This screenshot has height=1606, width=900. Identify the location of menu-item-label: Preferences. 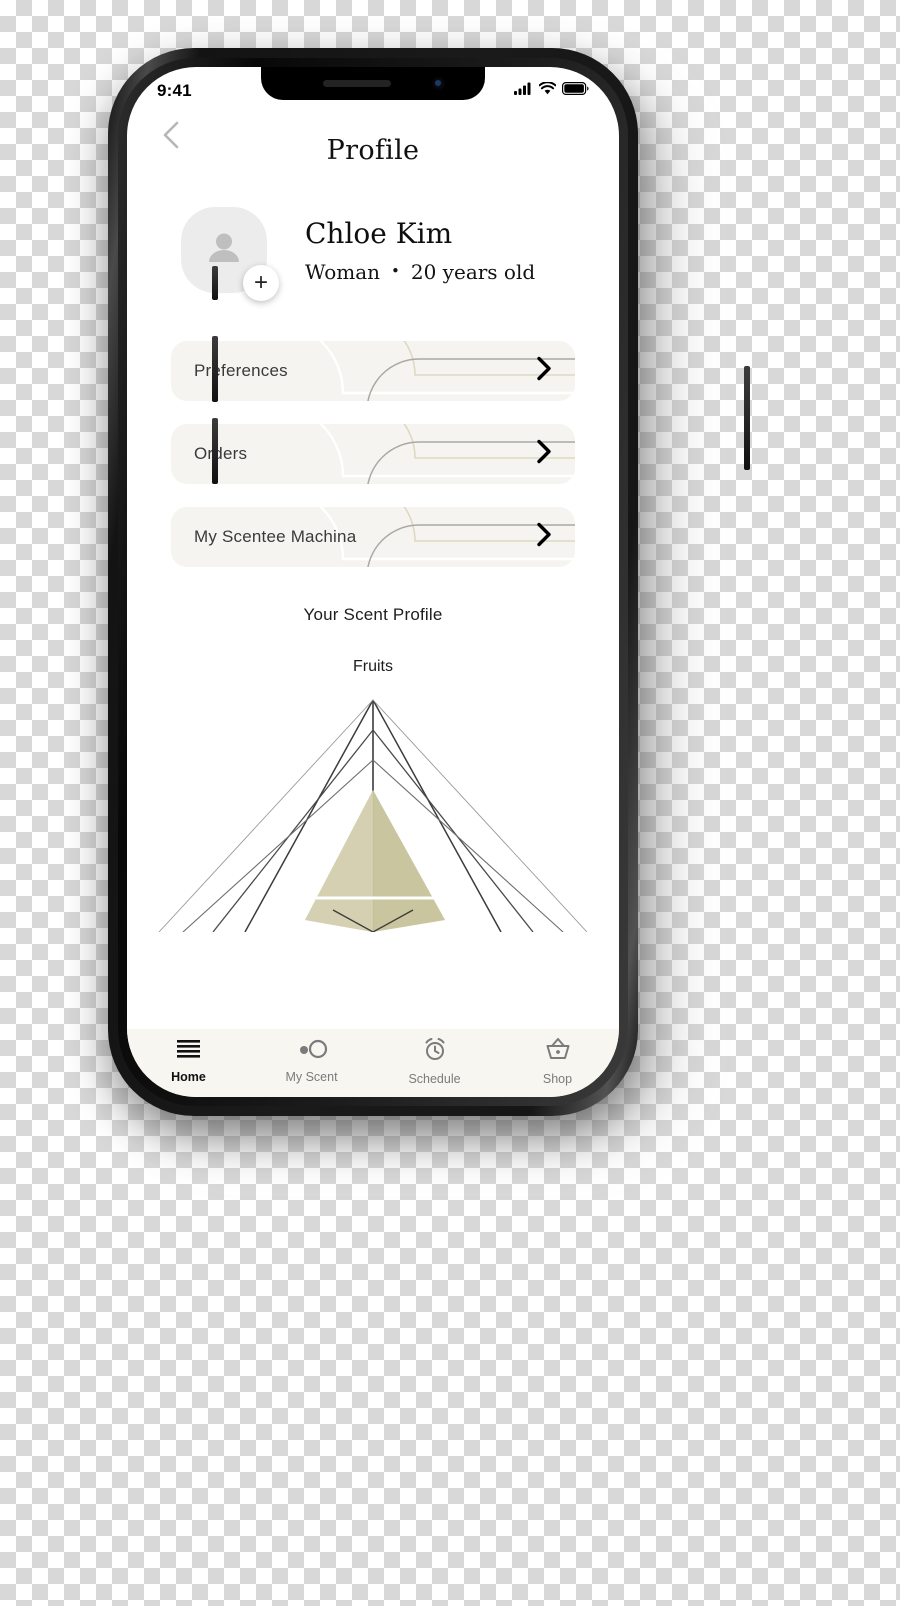
(241, 370).